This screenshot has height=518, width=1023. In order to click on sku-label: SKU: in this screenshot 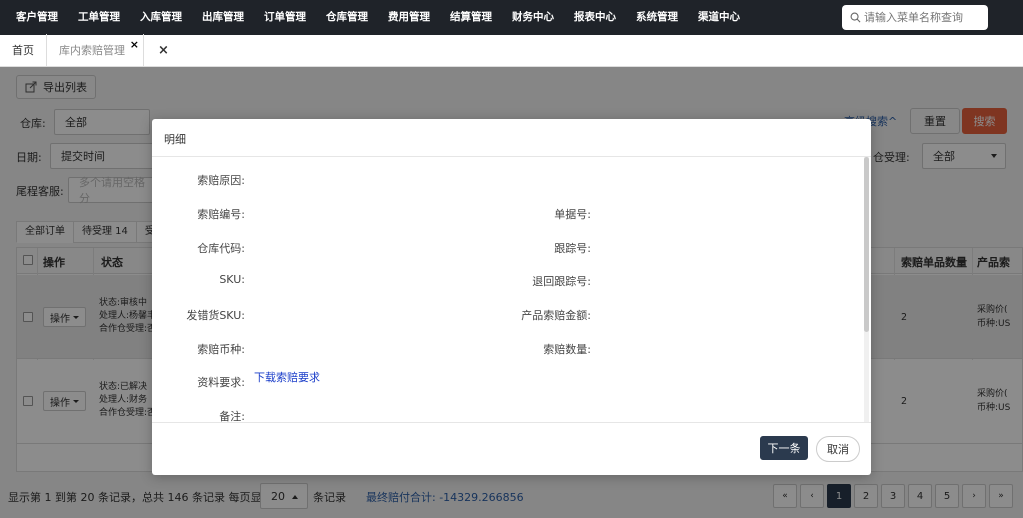, I will do `click(232, 279)`.